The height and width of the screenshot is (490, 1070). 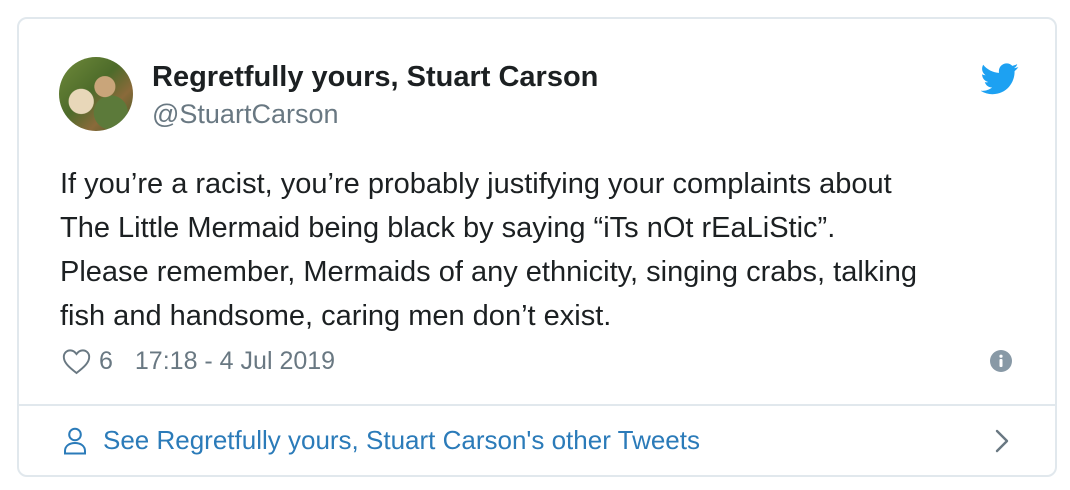 I want to click on tweet-meta: 6 17:18 - 4 Jul 2019, so click(x=198, y=361).